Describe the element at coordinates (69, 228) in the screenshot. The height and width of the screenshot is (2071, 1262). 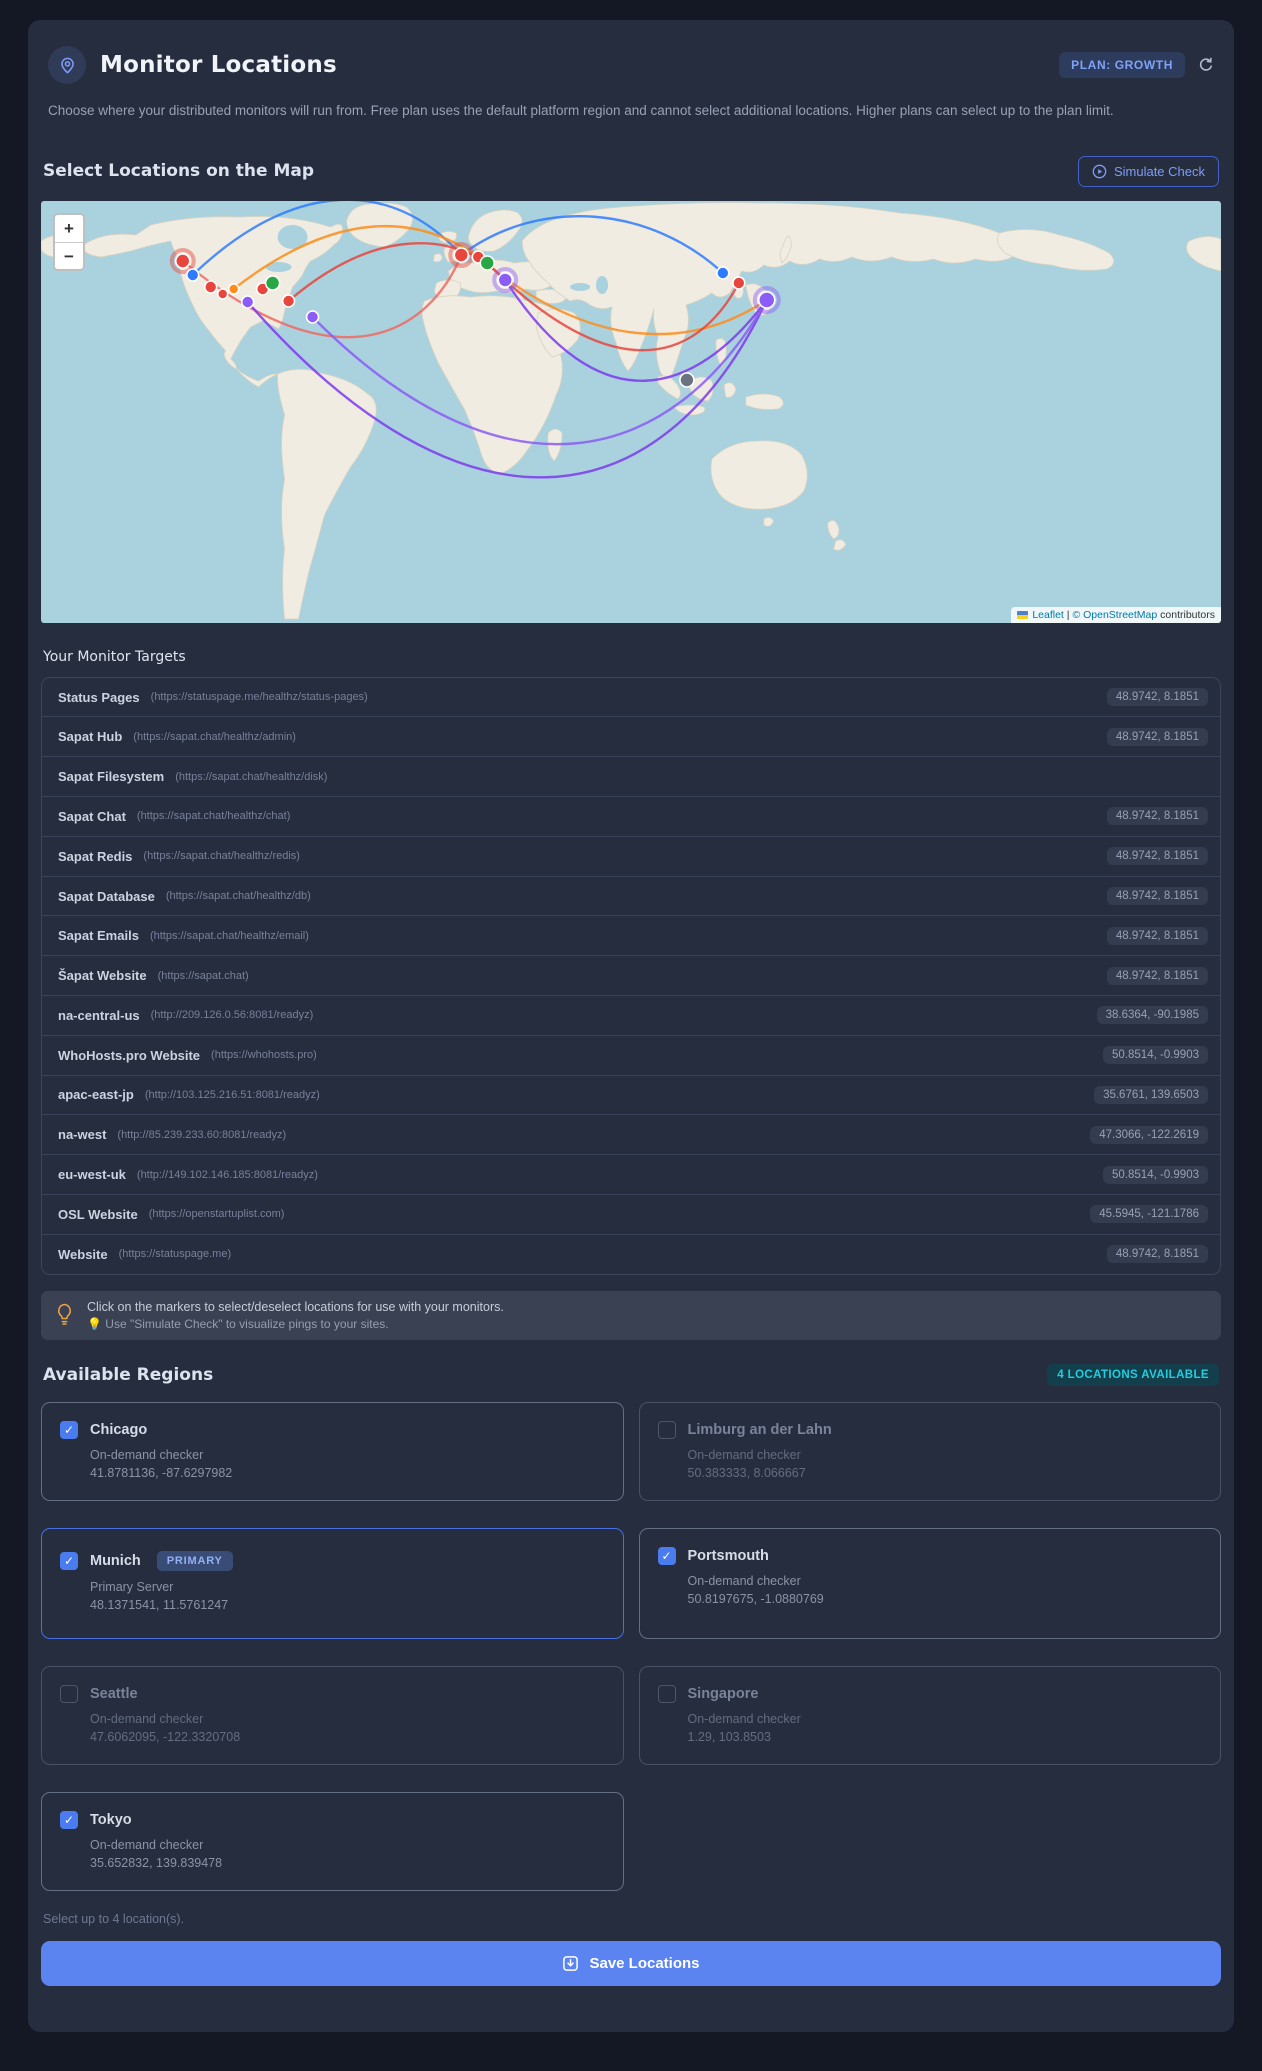
I see `zoom-in-button: +` at that location.